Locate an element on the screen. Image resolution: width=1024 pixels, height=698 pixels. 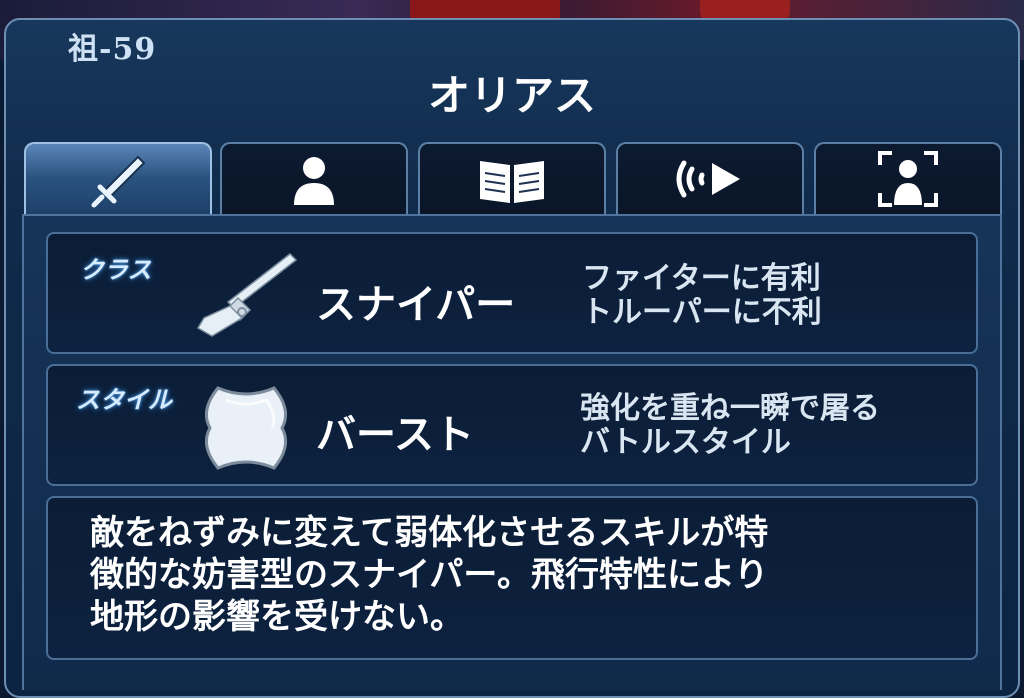
class-disadvantage-note: トルーパーに不利 is located at coordinates (702, 312).